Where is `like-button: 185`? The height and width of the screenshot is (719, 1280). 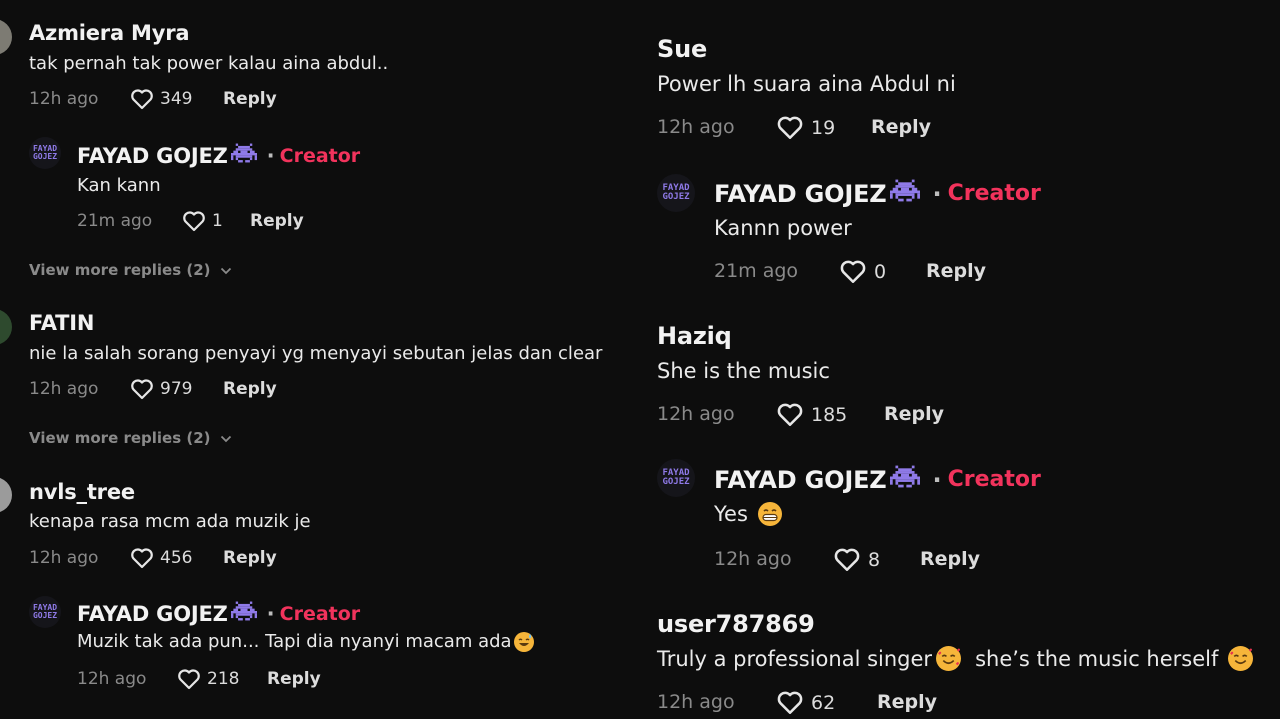 like-button: 185 is located at coordinates (811, 414).